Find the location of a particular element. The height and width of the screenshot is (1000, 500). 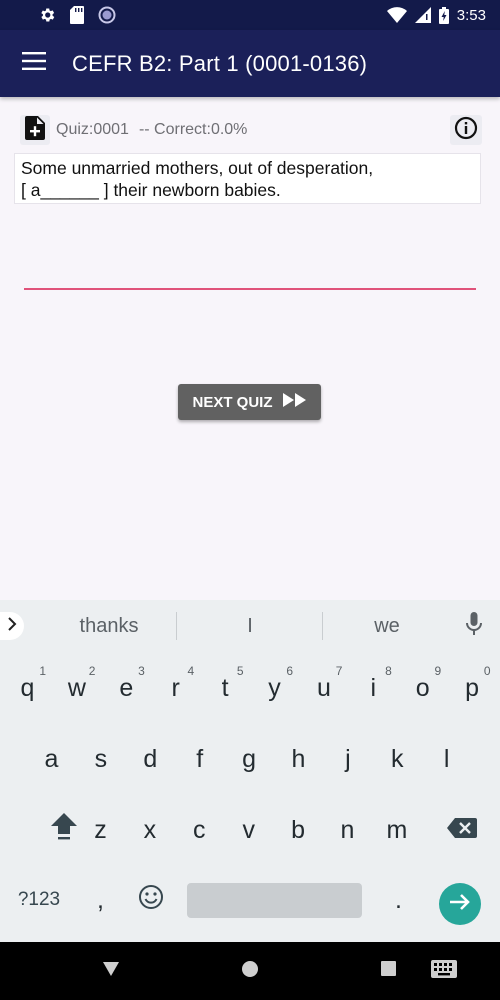

key-label: w is located at coordinates (76, 687).